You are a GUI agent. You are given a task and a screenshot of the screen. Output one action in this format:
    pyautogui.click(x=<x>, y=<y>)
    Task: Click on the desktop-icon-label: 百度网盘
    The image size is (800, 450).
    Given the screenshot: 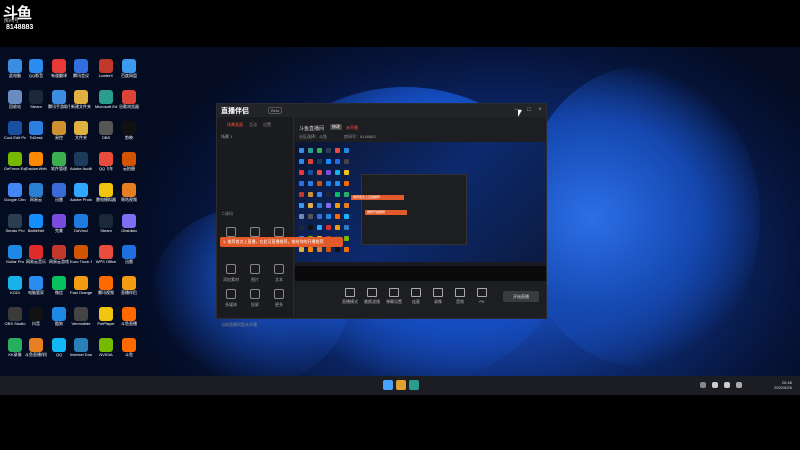 What is the action you would take?
    pyautogui.click(x=129, y=75)
    